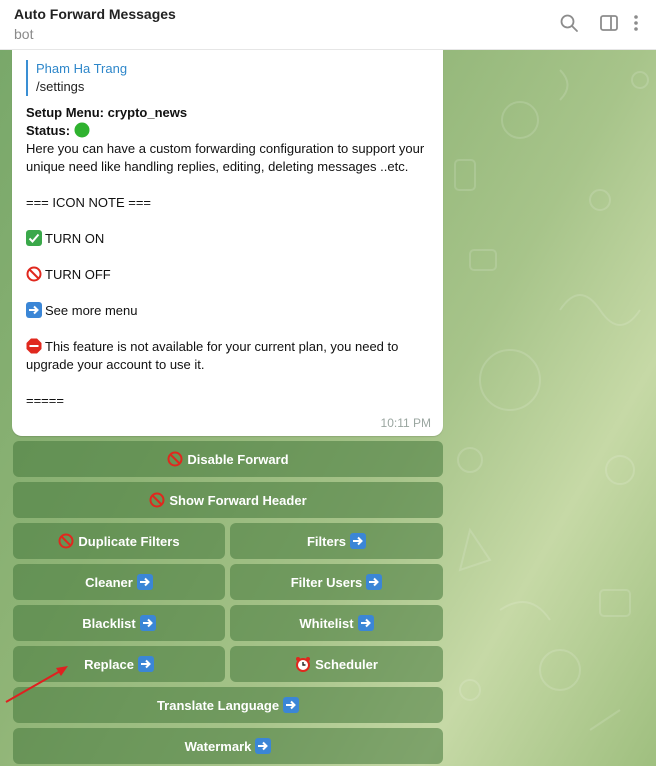 Image resolution: width=656 pixels, height=766 pixels. What do you see at coordinates (109, 582) in the screenshot?
I see `cleaner-label: Cleaner` at bounding box center [109, 582].